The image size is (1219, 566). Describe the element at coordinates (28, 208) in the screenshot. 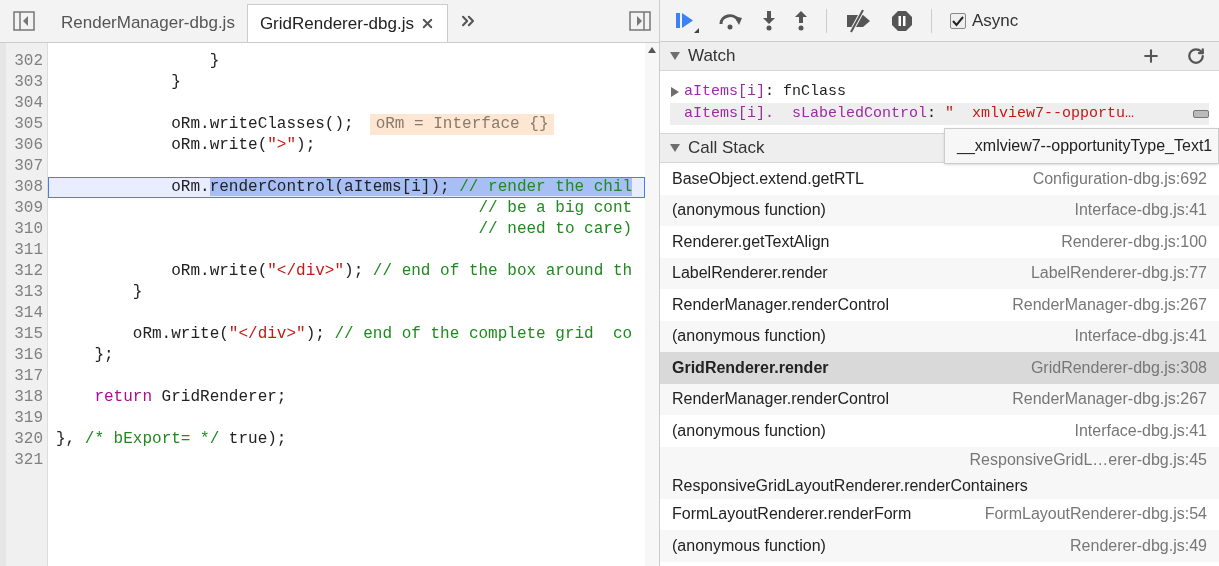

I see `line-number: 309` at that location.